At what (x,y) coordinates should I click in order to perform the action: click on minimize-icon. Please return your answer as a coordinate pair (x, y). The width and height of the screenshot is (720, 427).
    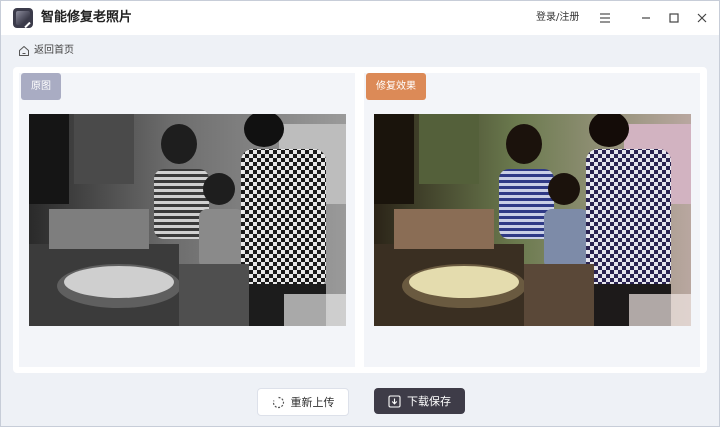
    Looking at the image, I should click on (646, 18).